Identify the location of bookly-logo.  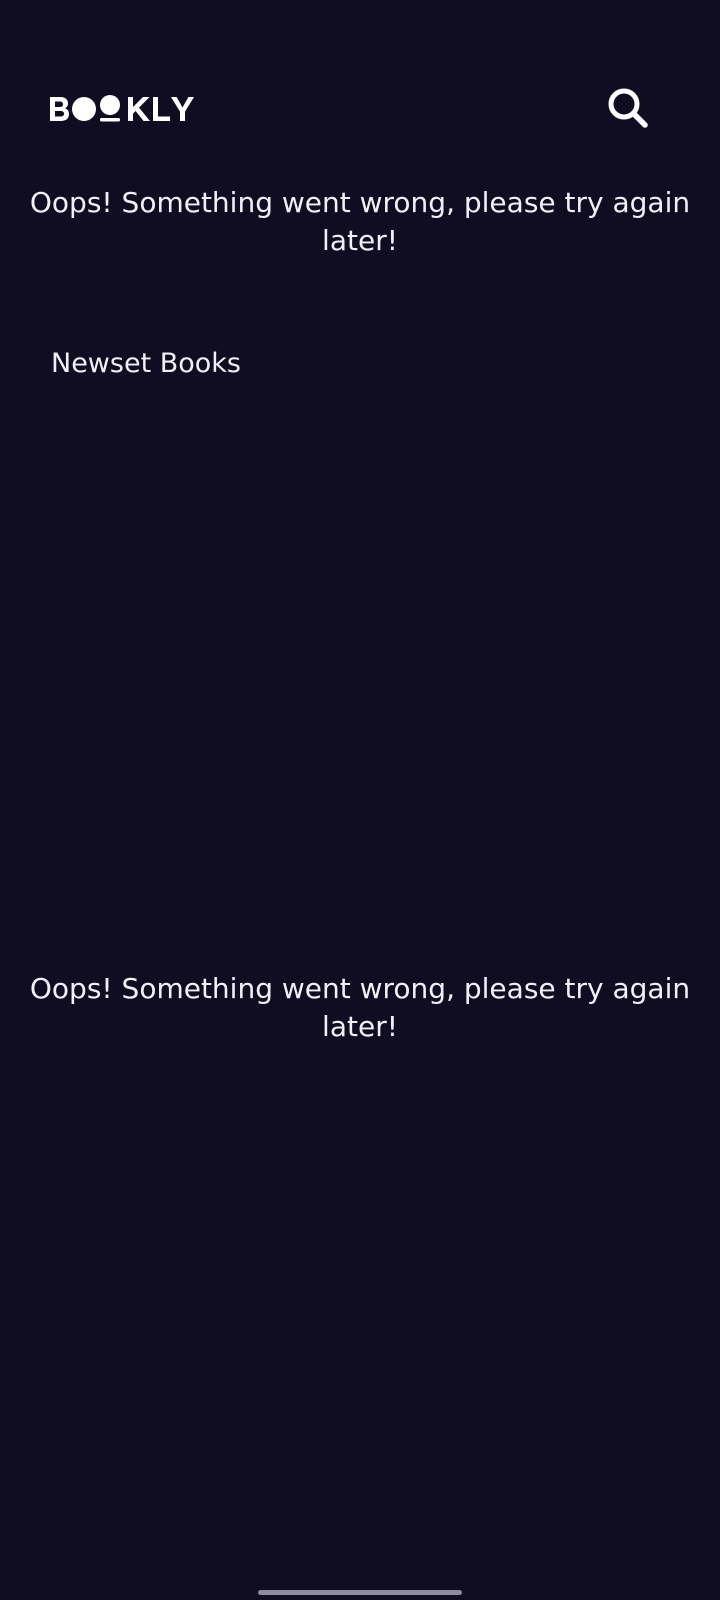
(126, 109).